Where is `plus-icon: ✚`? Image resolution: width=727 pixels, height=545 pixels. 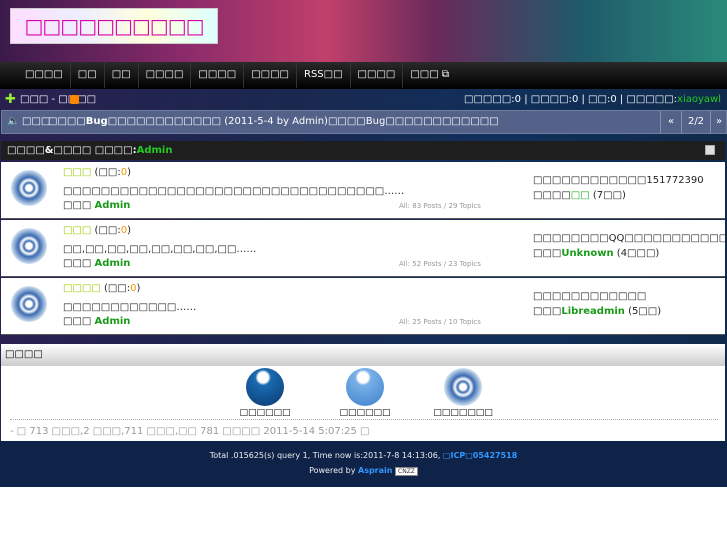
plus-icon: ✚ is located at coordinates (10, 99).